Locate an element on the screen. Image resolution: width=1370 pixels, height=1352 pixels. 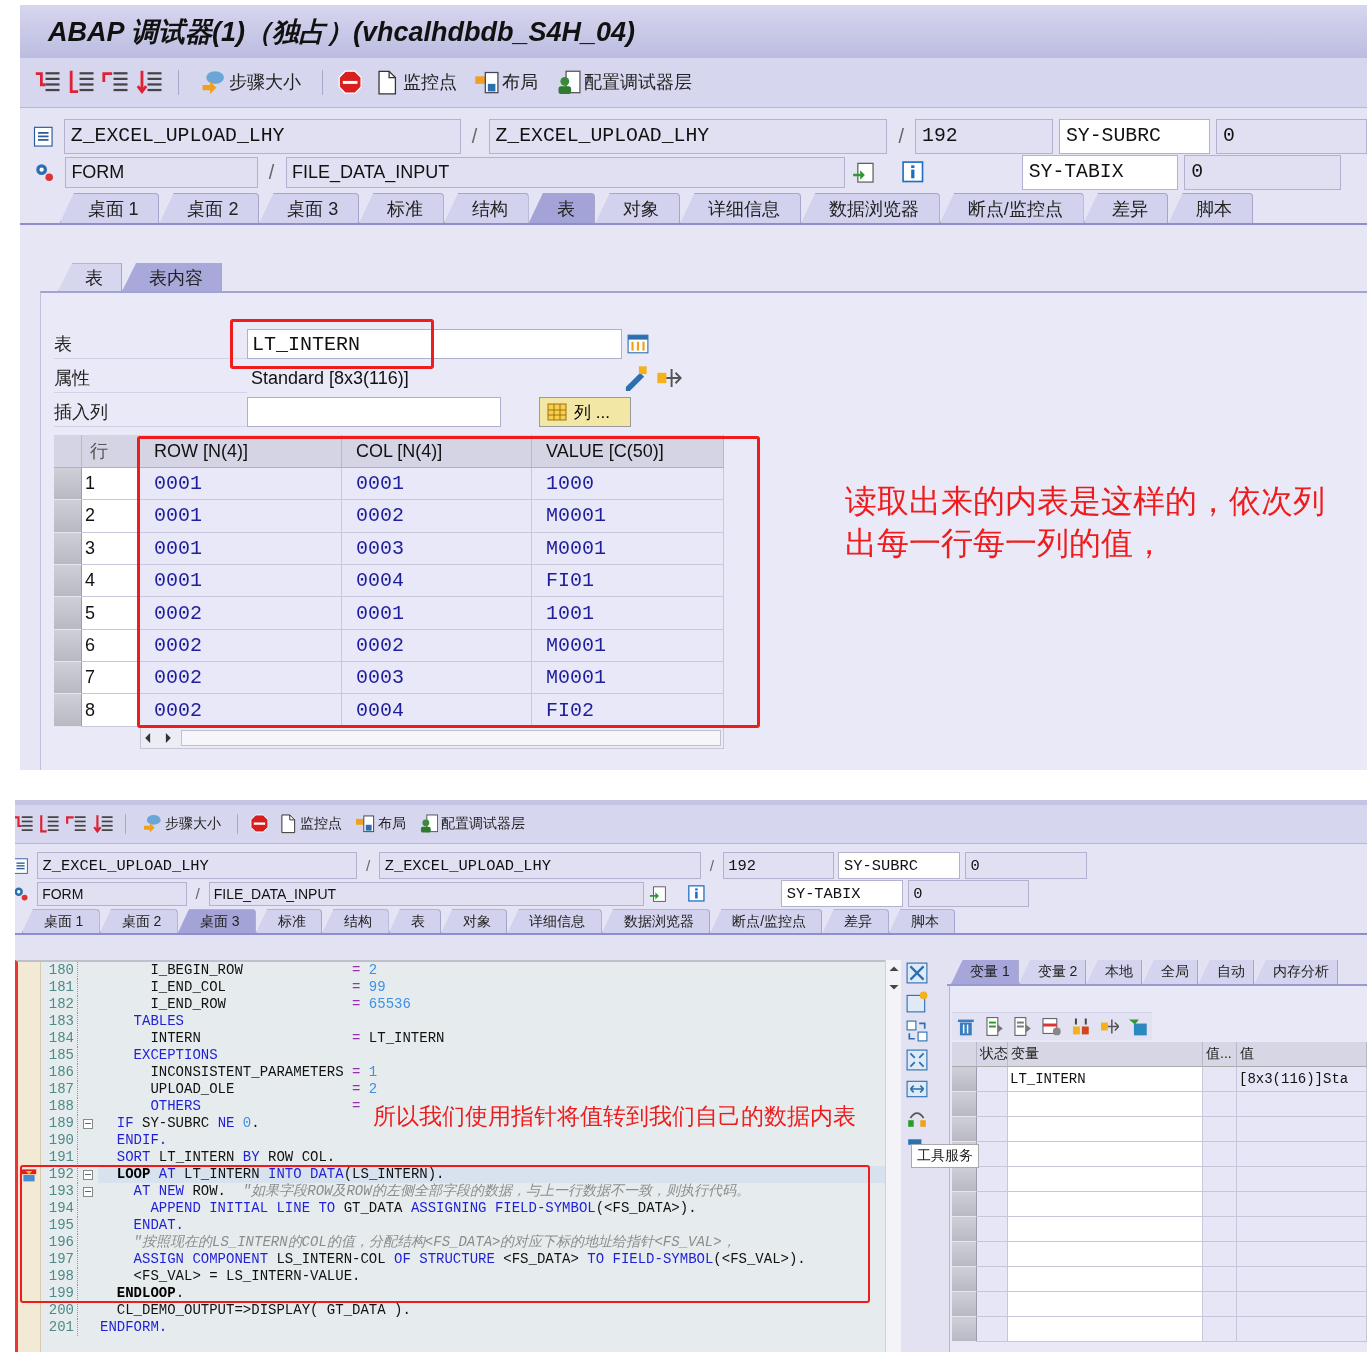
tab: 本地 is located at coordinates (1114, 972).